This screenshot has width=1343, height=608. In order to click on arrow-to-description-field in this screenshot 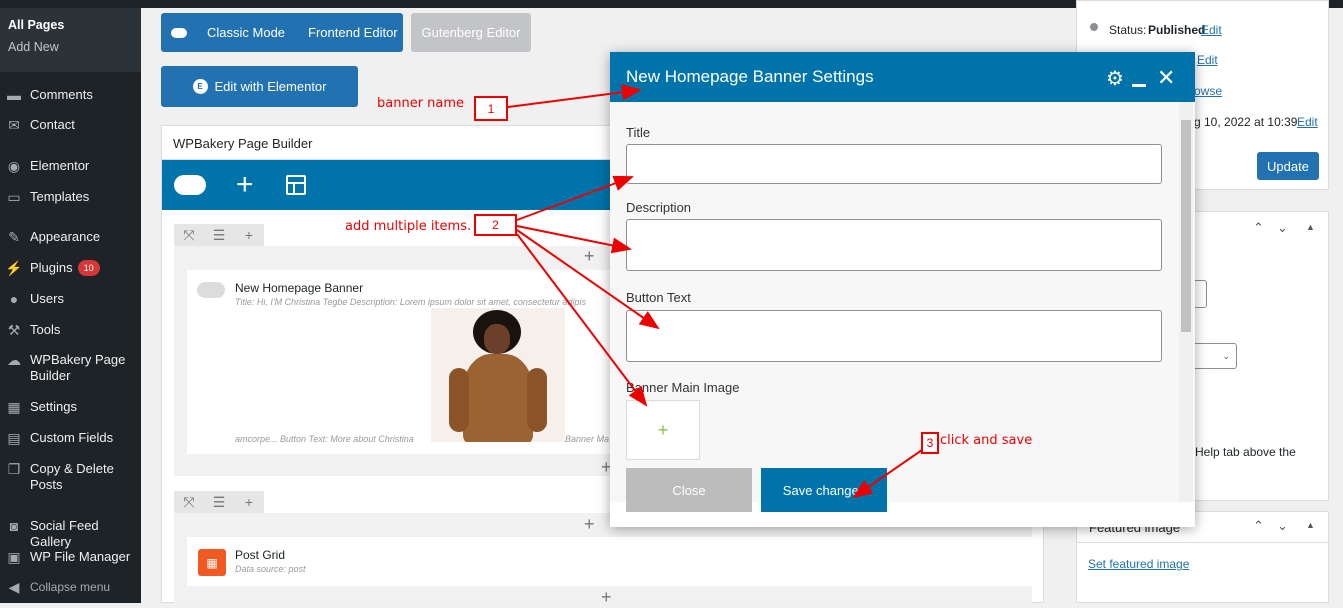, I will do `click(574, 239)`.